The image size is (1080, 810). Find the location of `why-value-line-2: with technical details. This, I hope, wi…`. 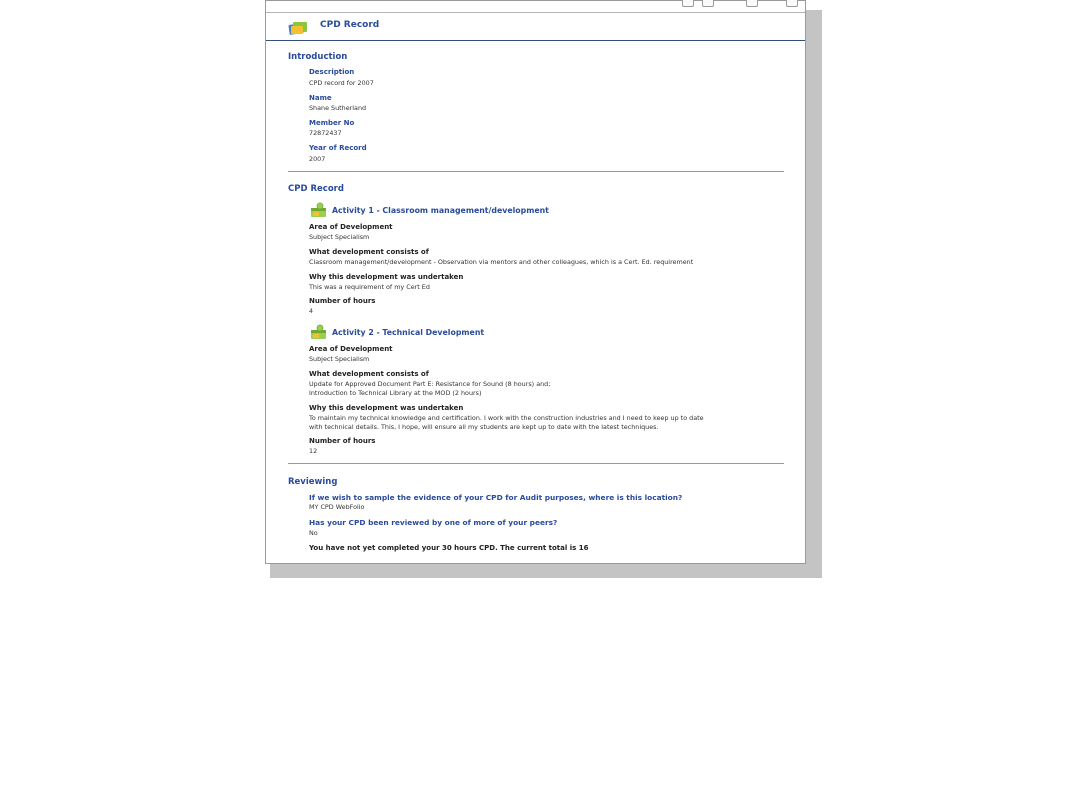

why-value-line-2: with technical details. This, I hope, wi… is located at coordinates (484, 427).